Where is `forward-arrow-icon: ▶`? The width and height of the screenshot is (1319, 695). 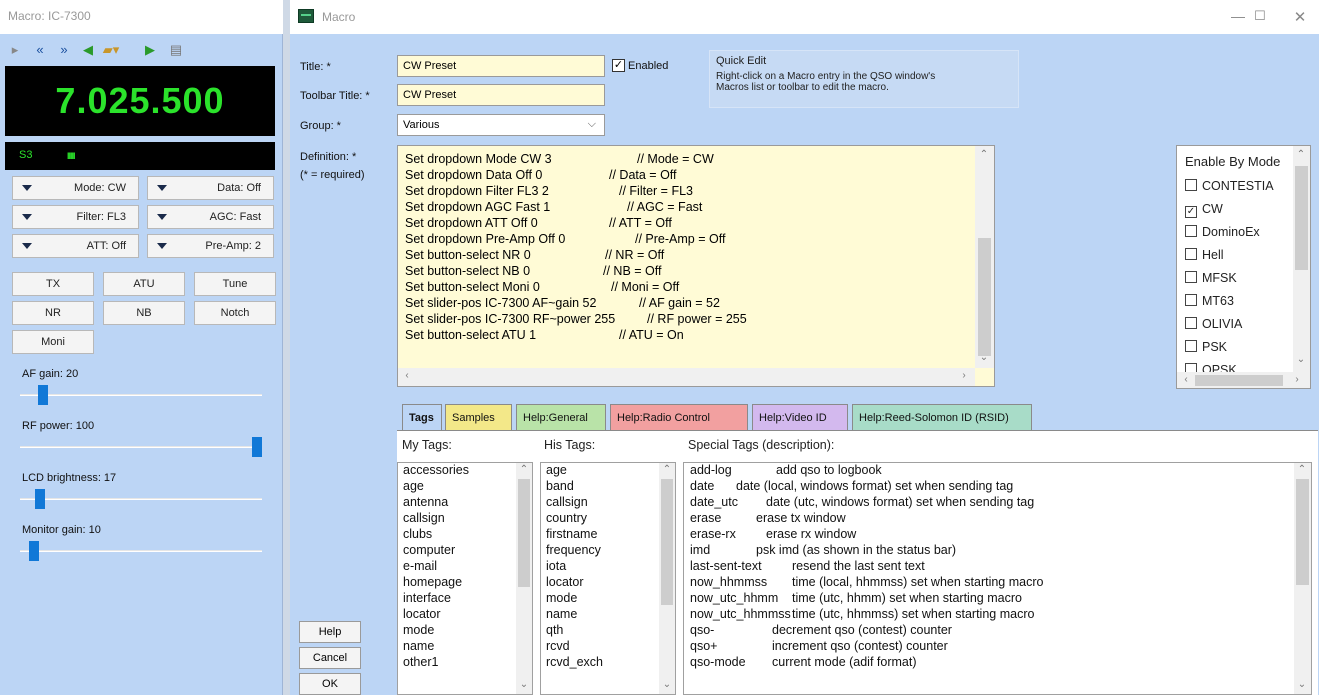
forward-arrow-icon: ▶ is located at coordinates (150, 50).